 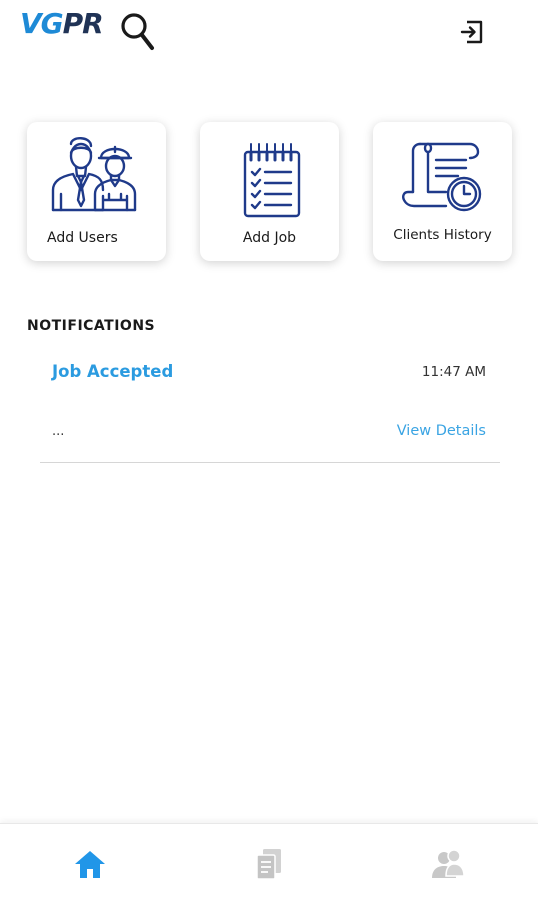 What do you see at coordinates (269, 35) in the screenshot?
I see `app-header: VGPR` at bounding box center [269, 35].